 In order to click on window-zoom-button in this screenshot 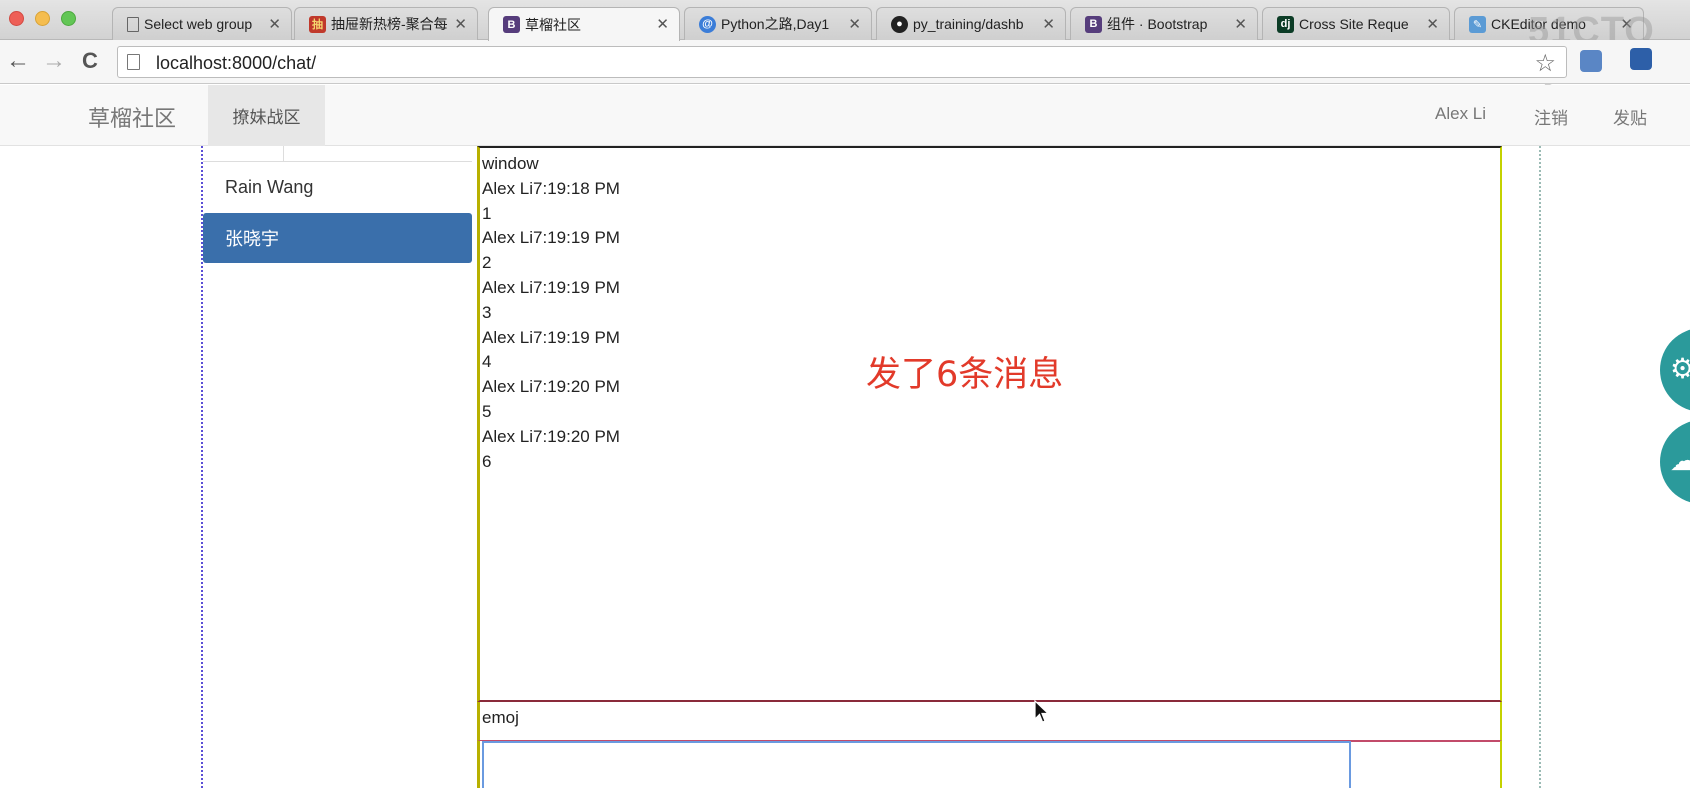, I will do `click(68, 18)`.